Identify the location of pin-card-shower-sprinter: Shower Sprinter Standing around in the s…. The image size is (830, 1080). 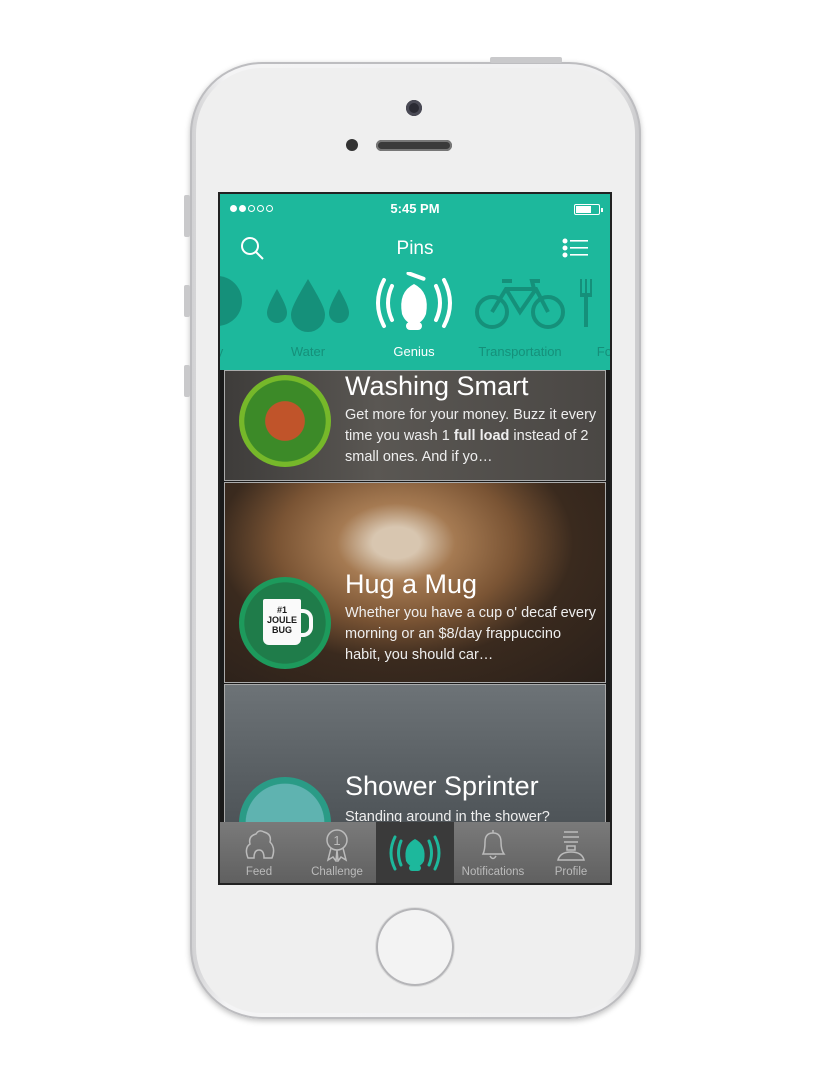
(415, 754).